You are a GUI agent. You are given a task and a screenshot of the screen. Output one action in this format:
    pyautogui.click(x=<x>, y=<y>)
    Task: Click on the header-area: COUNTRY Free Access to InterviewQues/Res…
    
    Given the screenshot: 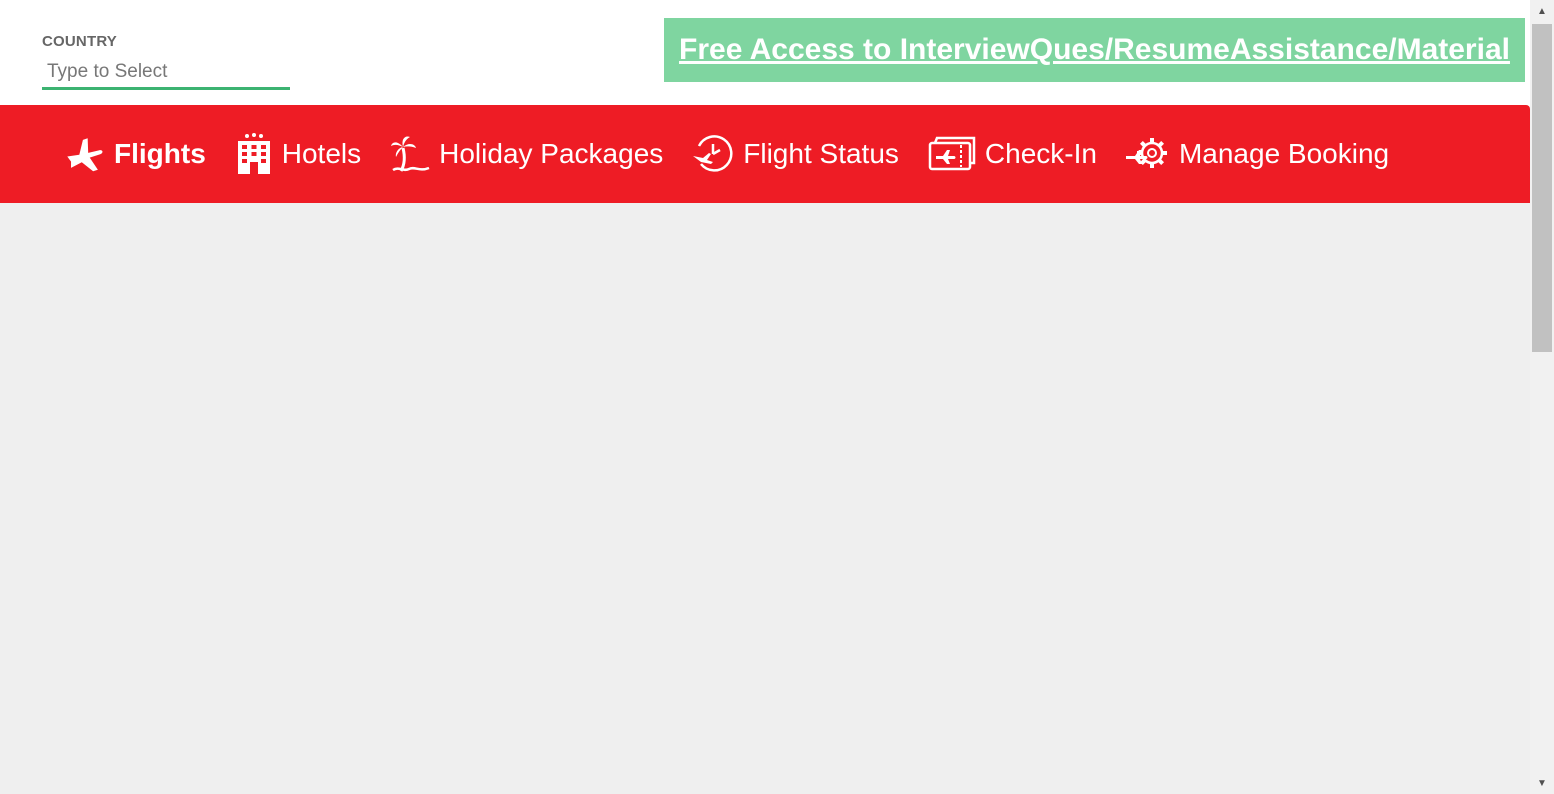 What is the action you would take?
    pyautogui.click(x=765, y=52)
    